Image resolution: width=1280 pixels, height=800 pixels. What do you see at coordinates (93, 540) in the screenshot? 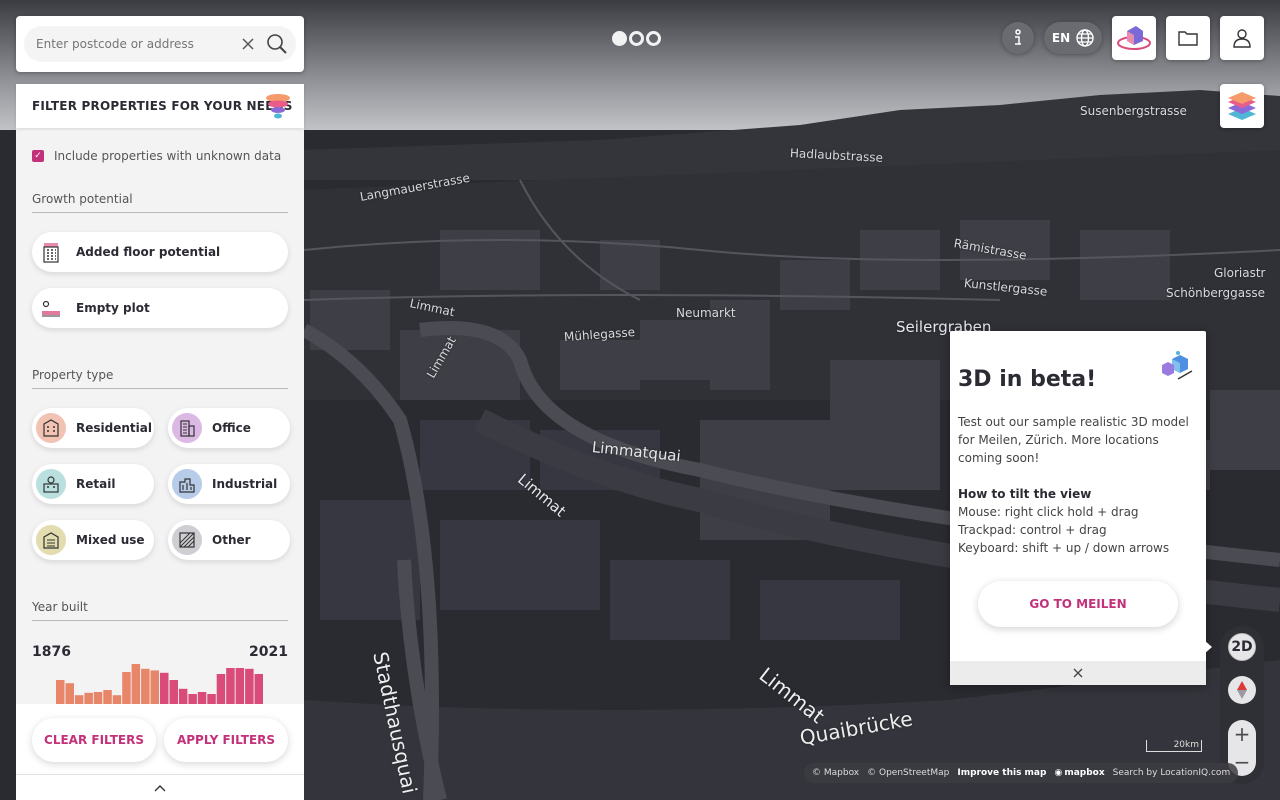
I see `mixed-use-option: Mixed use` at bounding box center [93, 540].